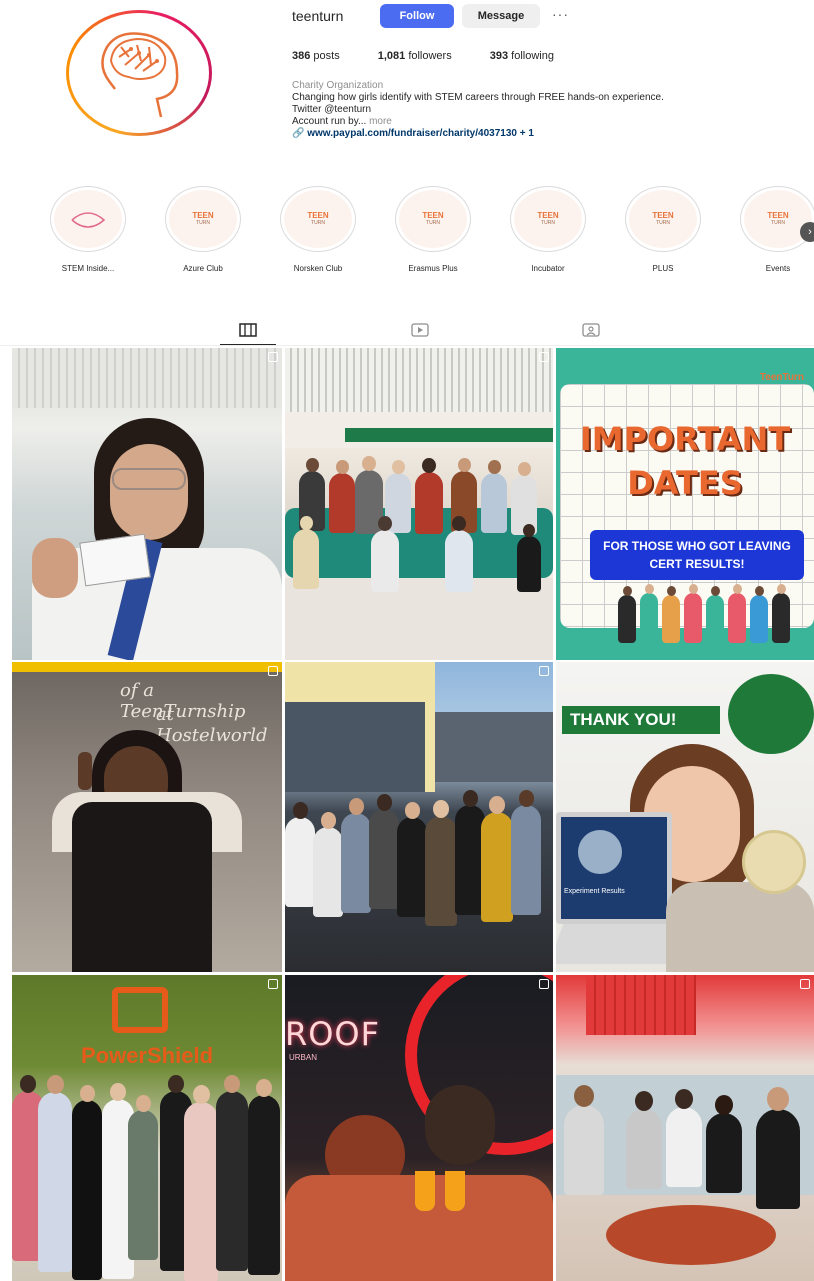 The height and width of the screenshot is (1281, 814). I want to click on followers-stat: 1,081 followers, so click(415, 56).